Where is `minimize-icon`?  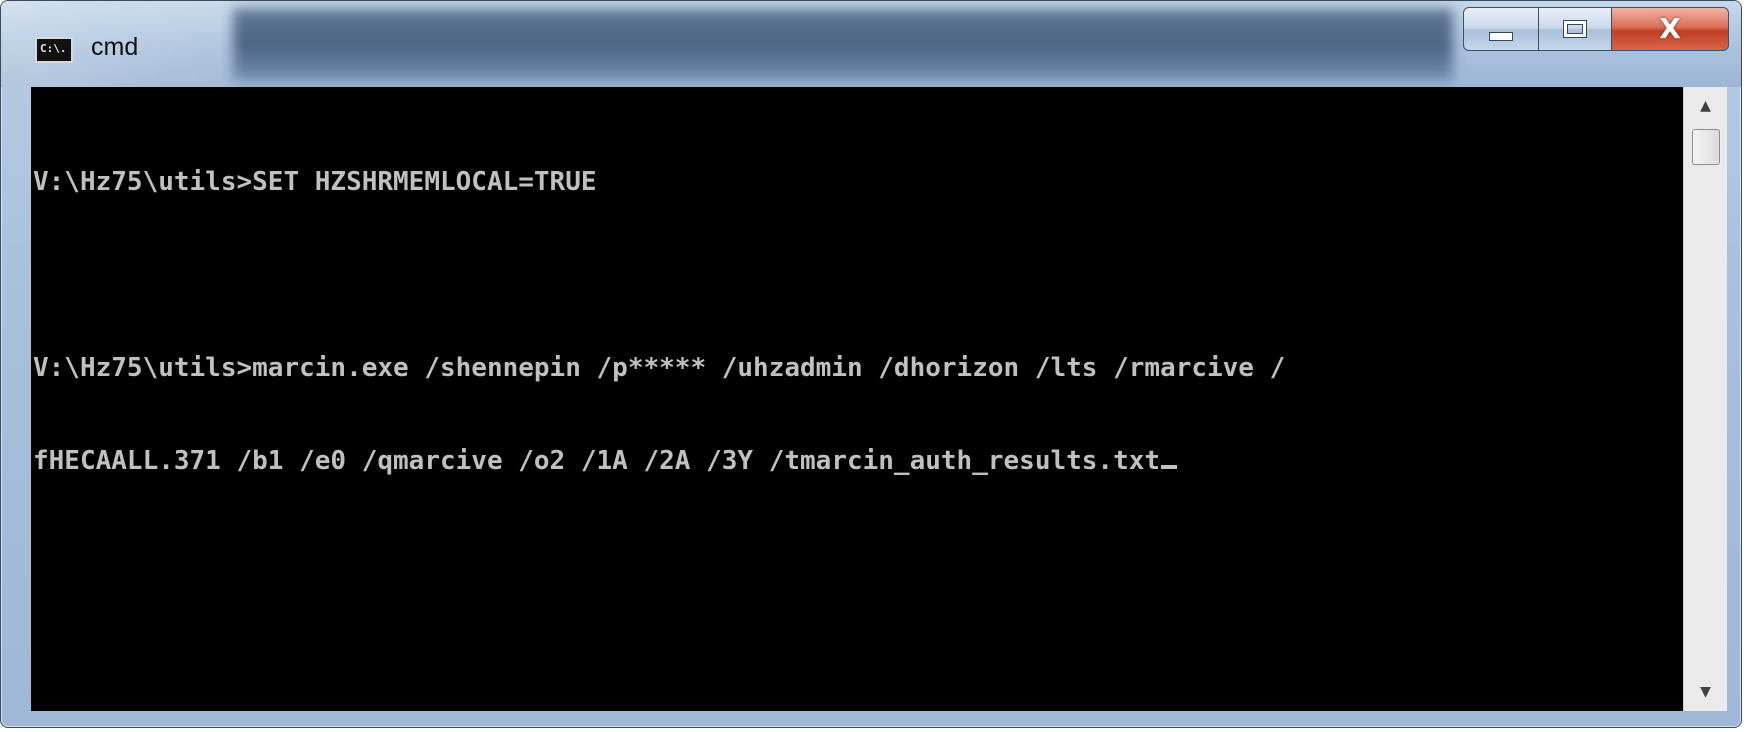
minimize-icon is located at coordinates (1501, 36).